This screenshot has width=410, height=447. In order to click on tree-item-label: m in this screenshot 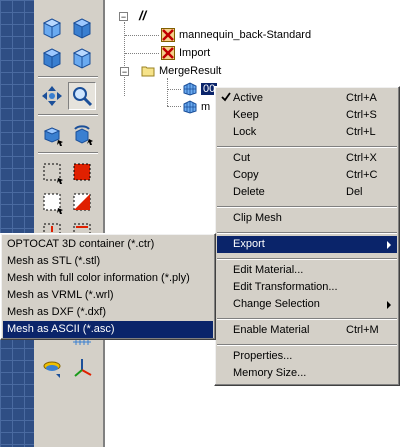, I will do `click(206, 107)`.